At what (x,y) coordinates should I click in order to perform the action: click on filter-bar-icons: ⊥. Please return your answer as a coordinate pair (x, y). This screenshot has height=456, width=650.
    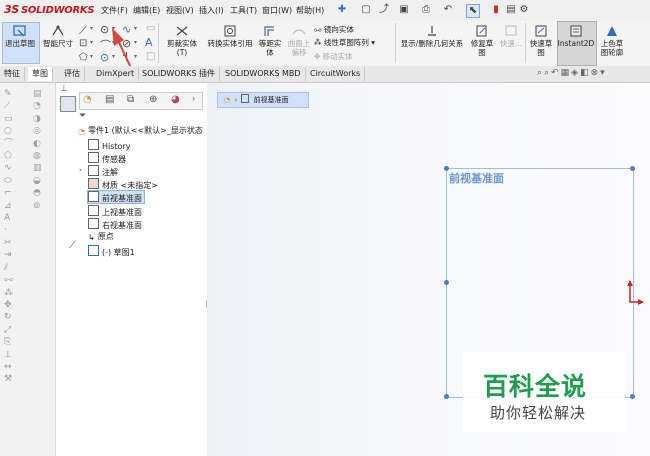
    Looking at the image, I should click on (64, 89).